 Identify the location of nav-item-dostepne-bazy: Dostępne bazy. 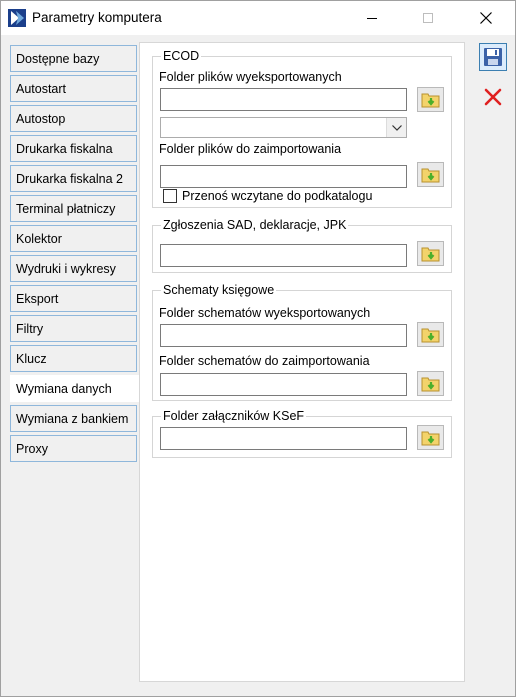
(73, 58).